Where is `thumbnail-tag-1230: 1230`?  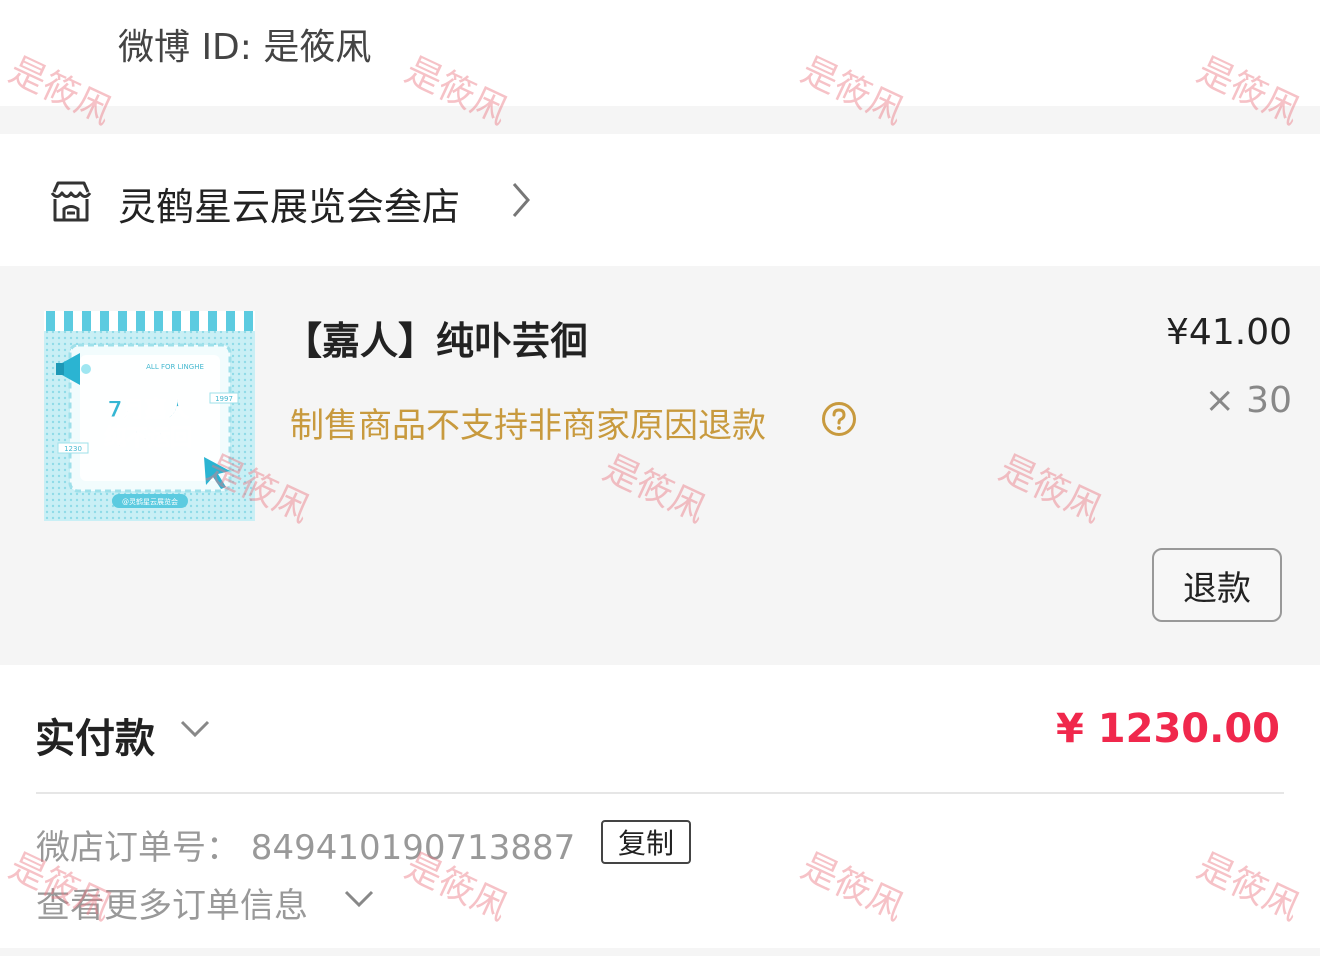 thumbnail-tag-1230: 1230 is located at coordinates (73, 449).